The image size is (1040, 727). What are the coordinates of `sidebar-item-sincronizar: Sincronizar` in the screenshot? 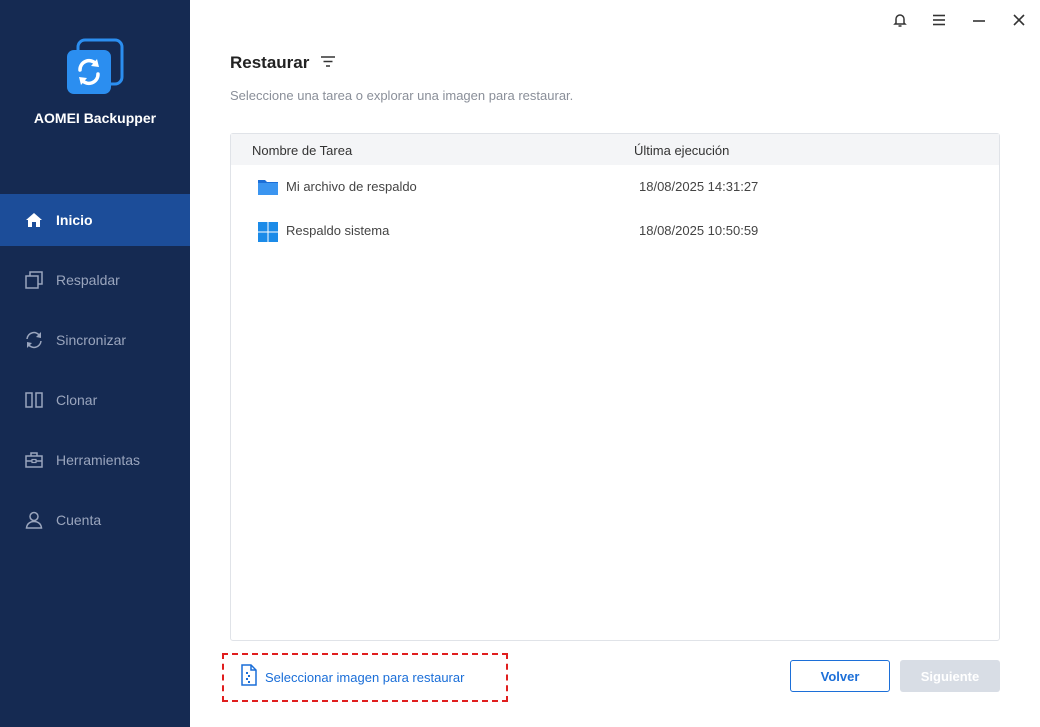 It's located at (95, 340).